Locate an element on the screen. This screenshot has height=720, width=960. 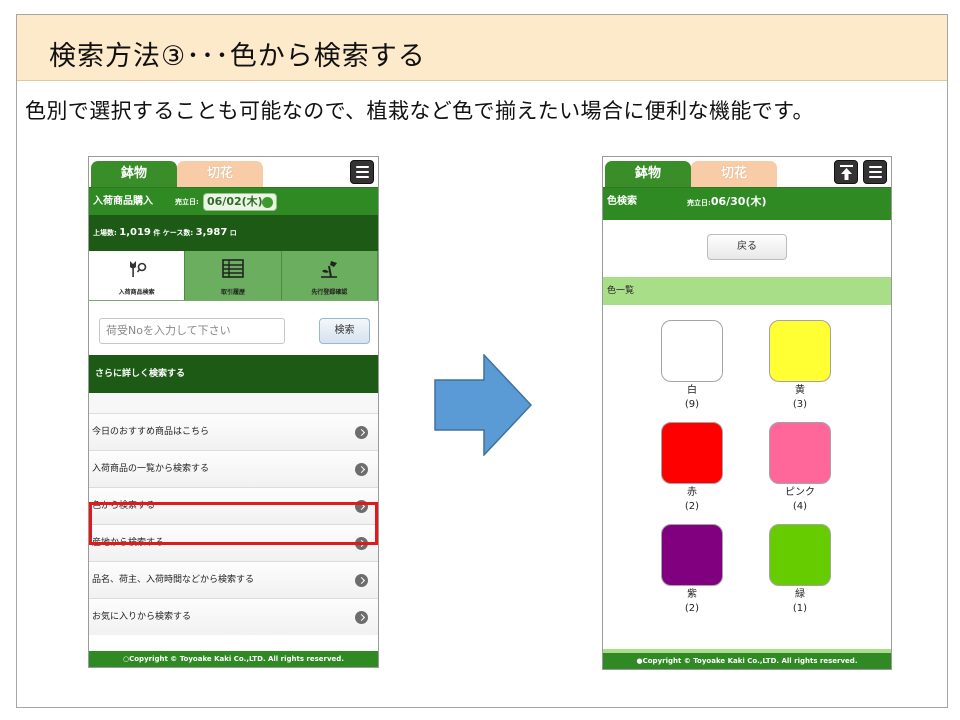
color-swatch-yellow: 黄 (3) is located at coordinates (800, 366).